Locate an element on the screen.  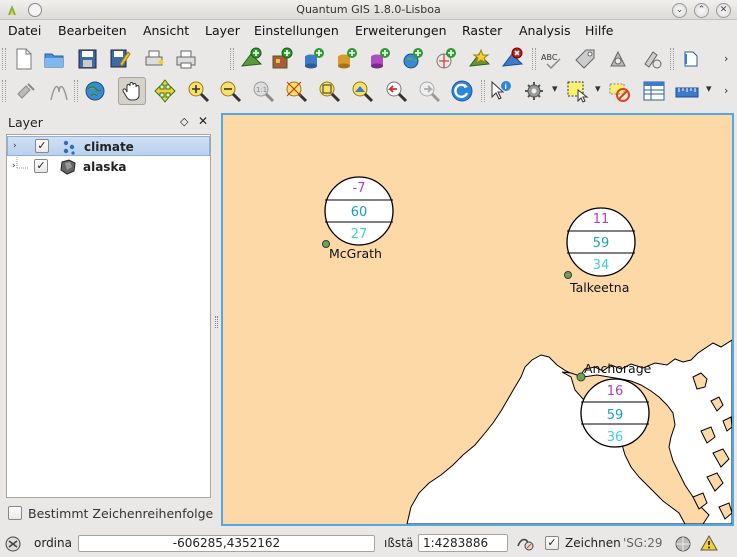
maximize-icon: ⌃ is located at coordinates (701, 10).